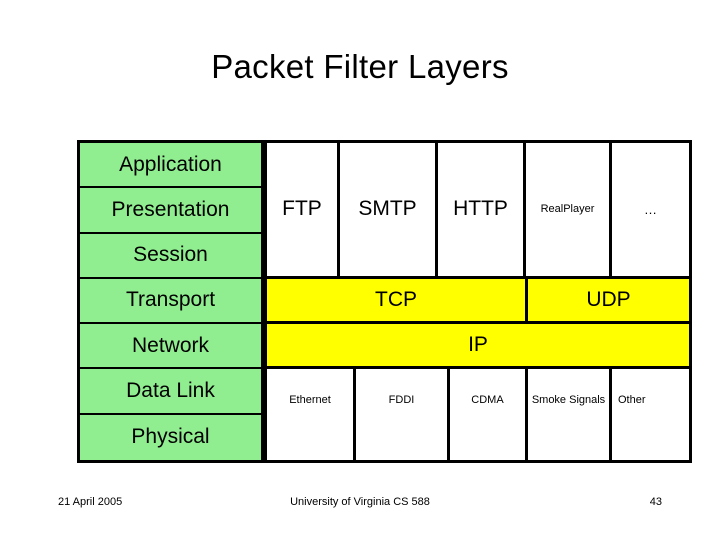  I want to click on osi-layer-network: Network, so click(170, 347).